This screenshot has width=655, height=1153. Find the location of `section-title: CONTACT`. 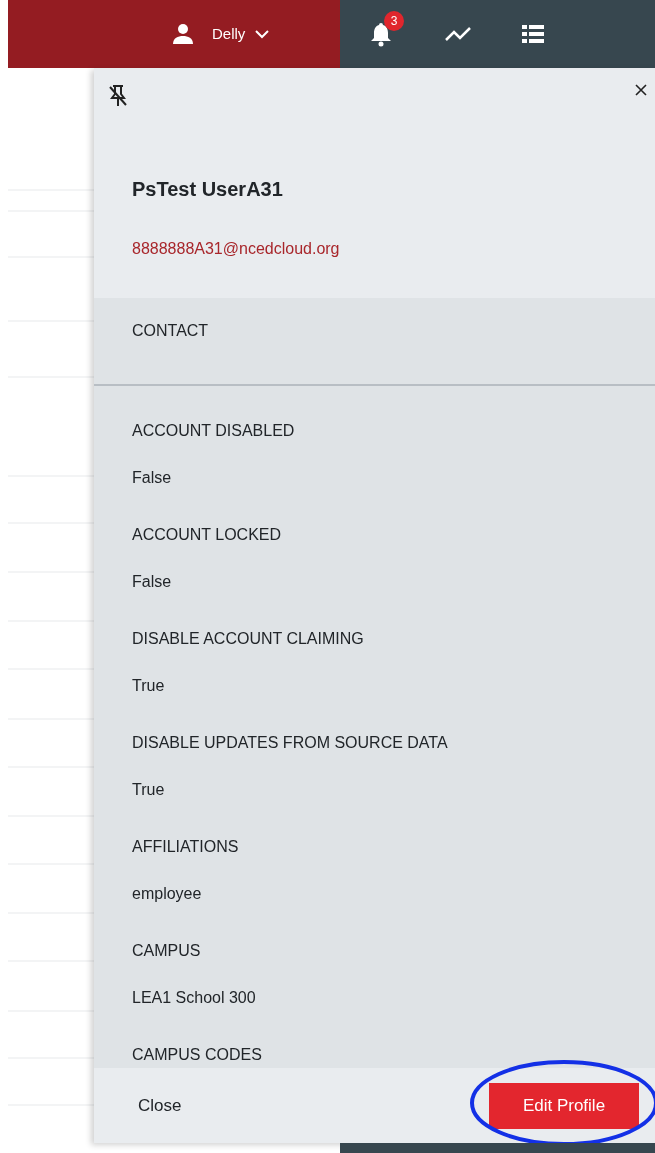

section-title: CONTACT is located at coordinates (170, 330).